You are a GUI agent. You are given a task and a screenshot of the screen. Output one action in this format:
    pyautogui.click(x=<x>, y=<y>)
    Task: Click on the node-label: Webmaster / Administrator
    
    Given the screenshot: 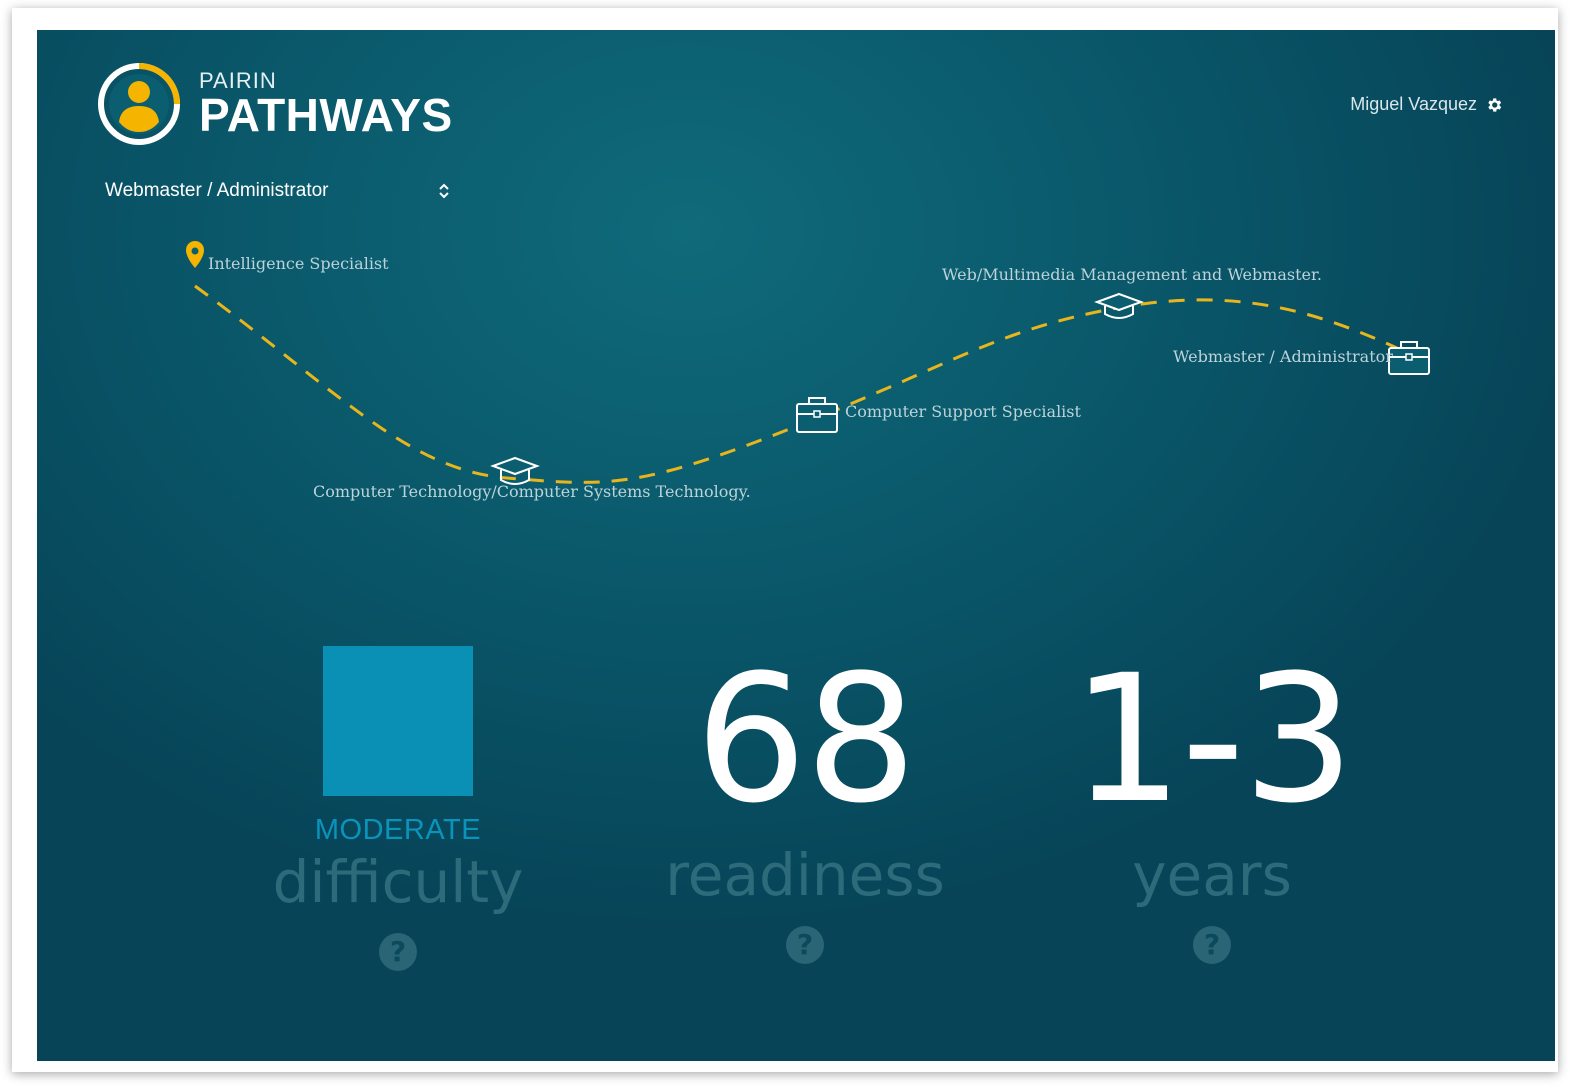 What is the action you would take?
    pyautogui.click(x=1283, y=356)
    